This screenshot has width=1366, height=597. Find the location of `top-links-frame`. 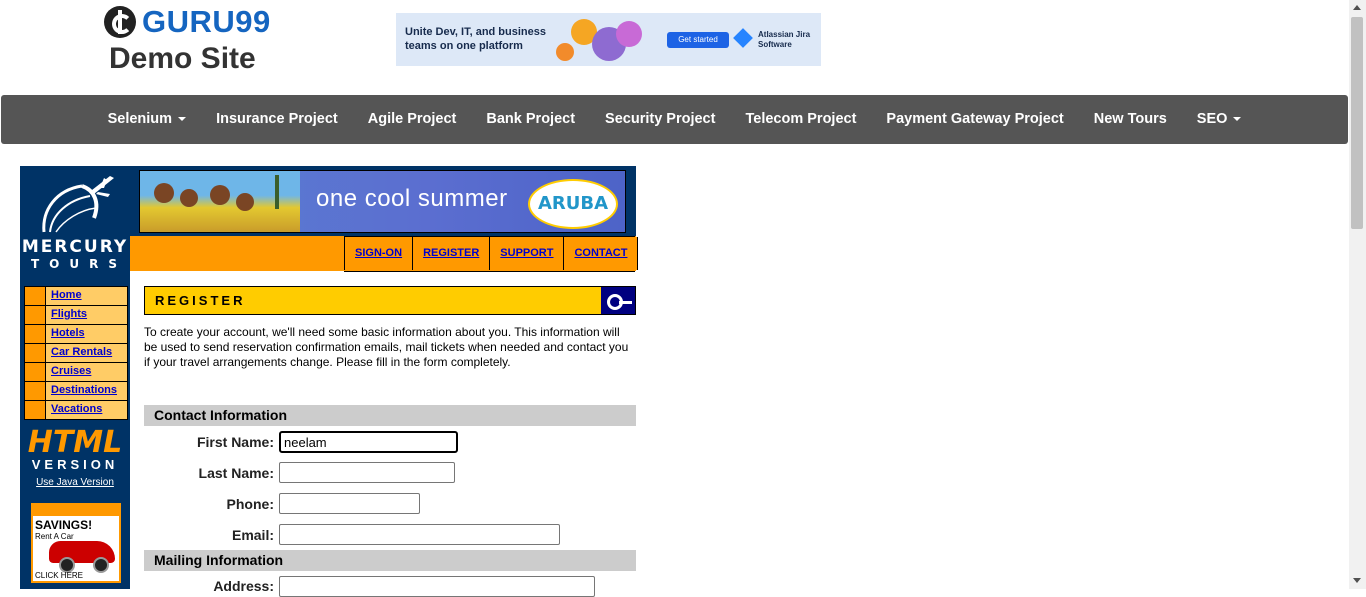

top-links-frame is located at coordinates (489, 254).